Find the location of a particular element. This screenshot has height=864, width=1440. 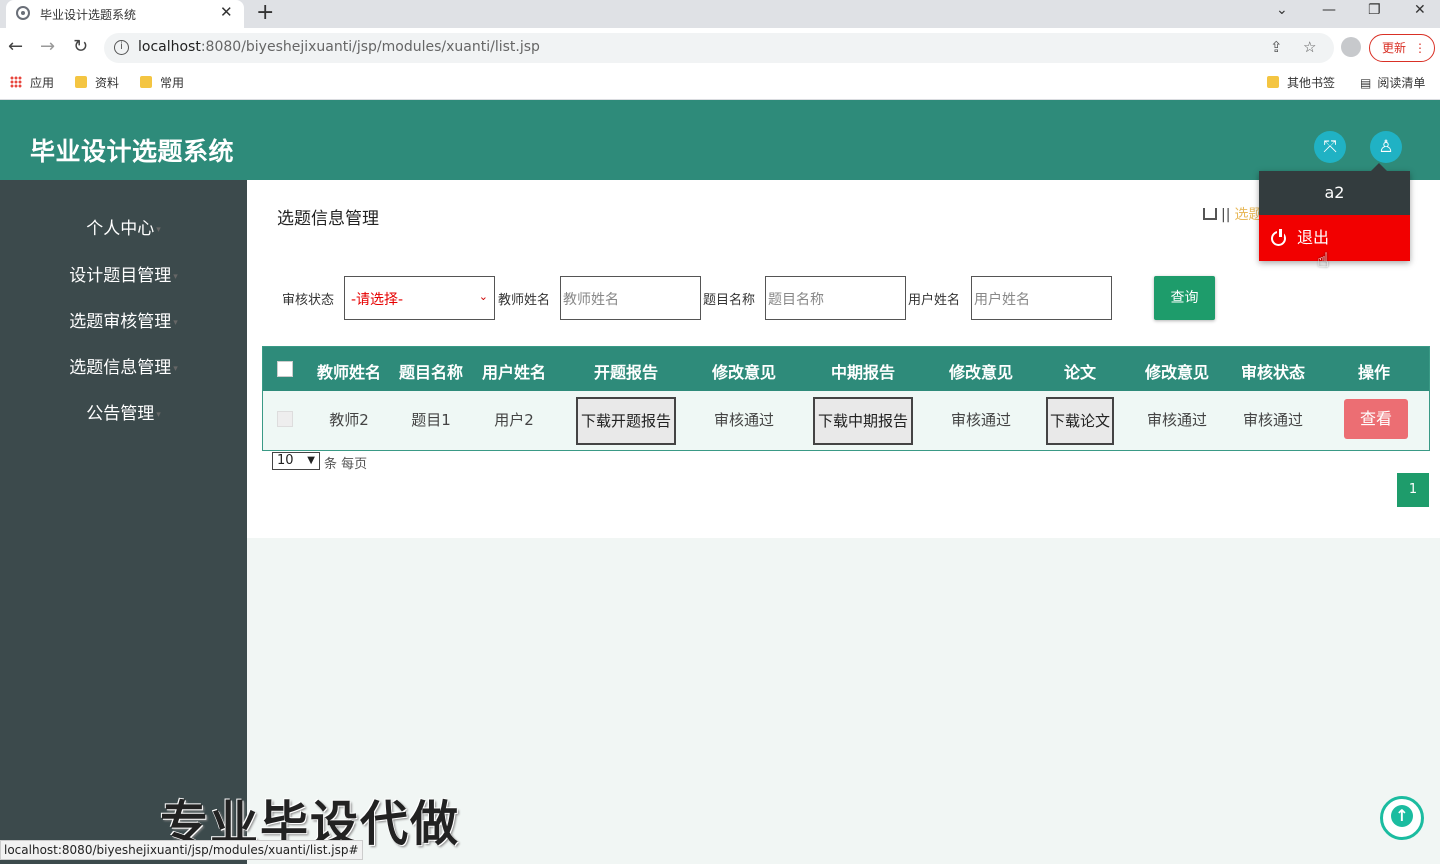

power-icon is located at coordinates (1278, 237).